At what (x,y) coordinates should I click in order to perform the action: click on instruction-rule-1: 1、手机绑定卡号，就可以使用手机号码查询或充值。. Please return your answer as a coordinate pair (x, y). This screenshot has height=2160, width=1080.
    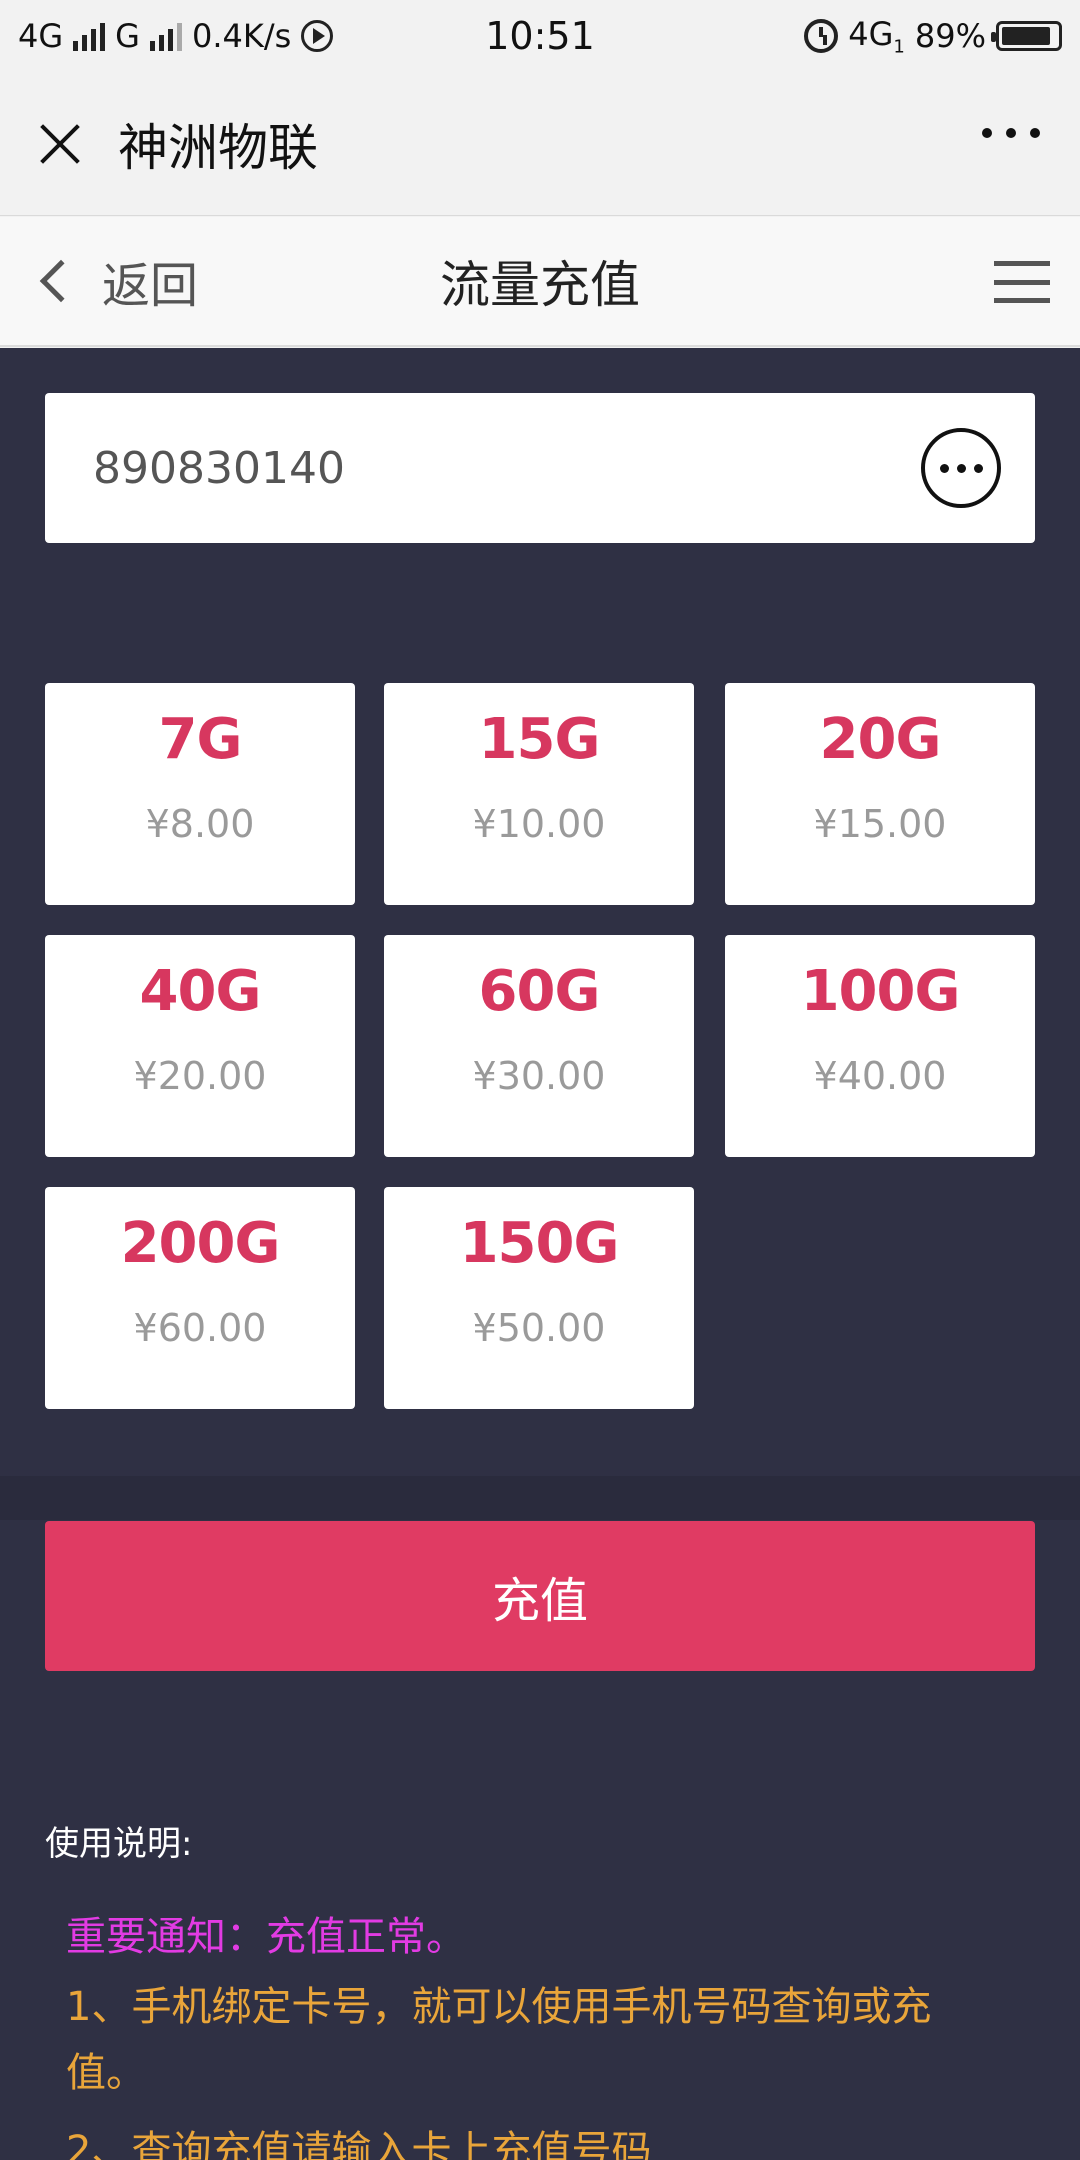
    Looking at the image, I should click on (499, 2040).